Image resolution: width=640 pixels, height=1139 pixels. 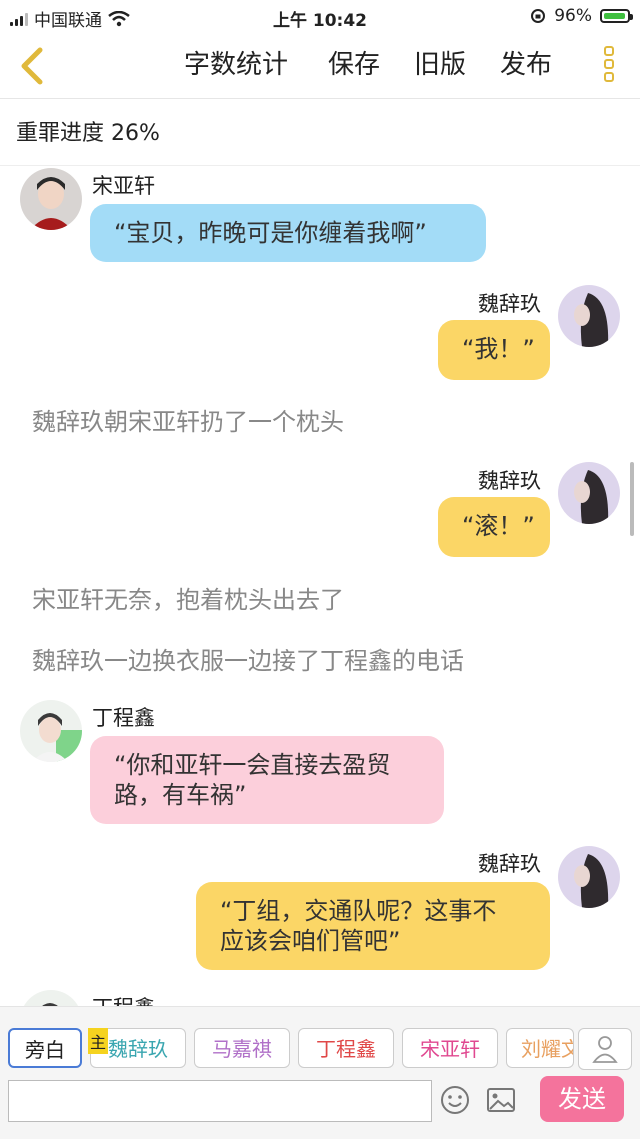 What do you see at coordinates (494, 527) in the screenshot?
I see `message-bubble: “滚！”` at bounding box center [494, 527].